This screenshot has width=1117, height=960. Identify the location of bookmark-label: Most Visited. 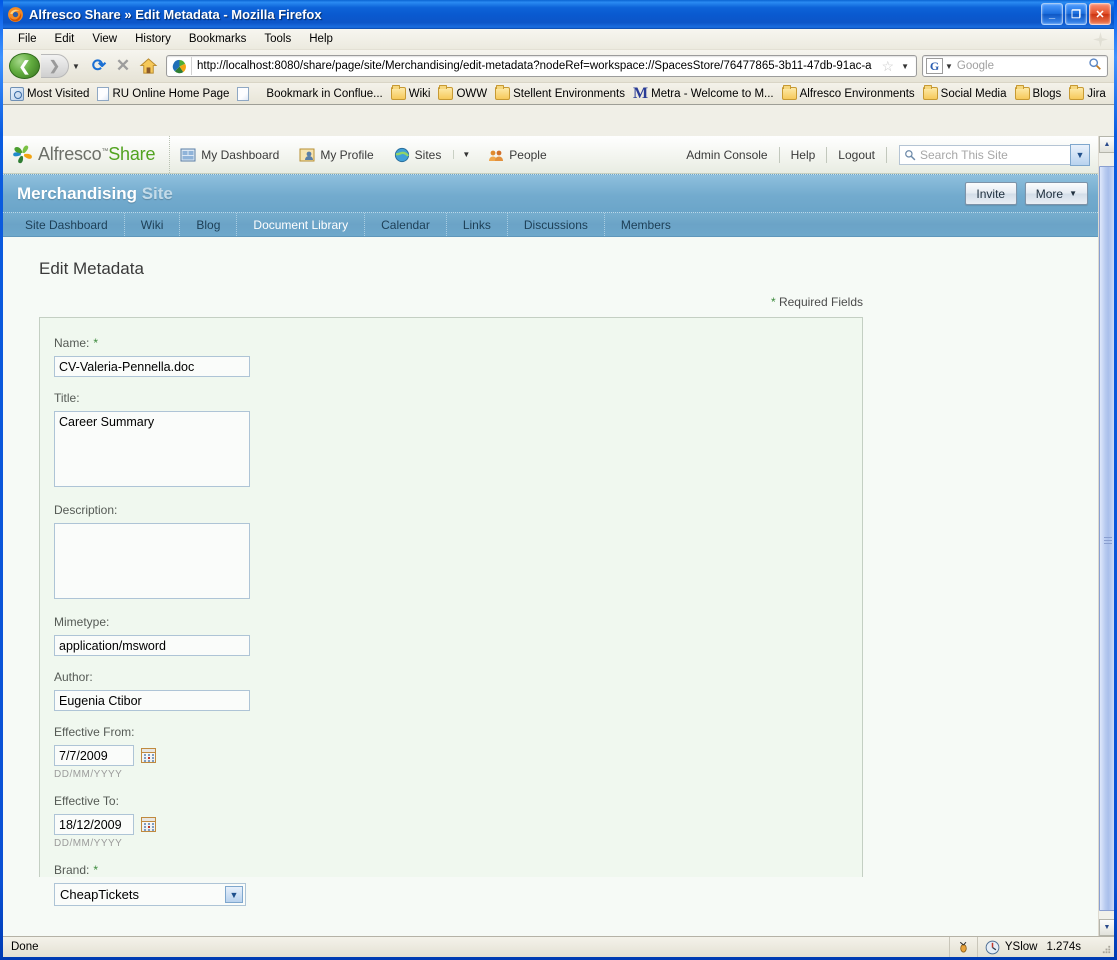
(58, 93).